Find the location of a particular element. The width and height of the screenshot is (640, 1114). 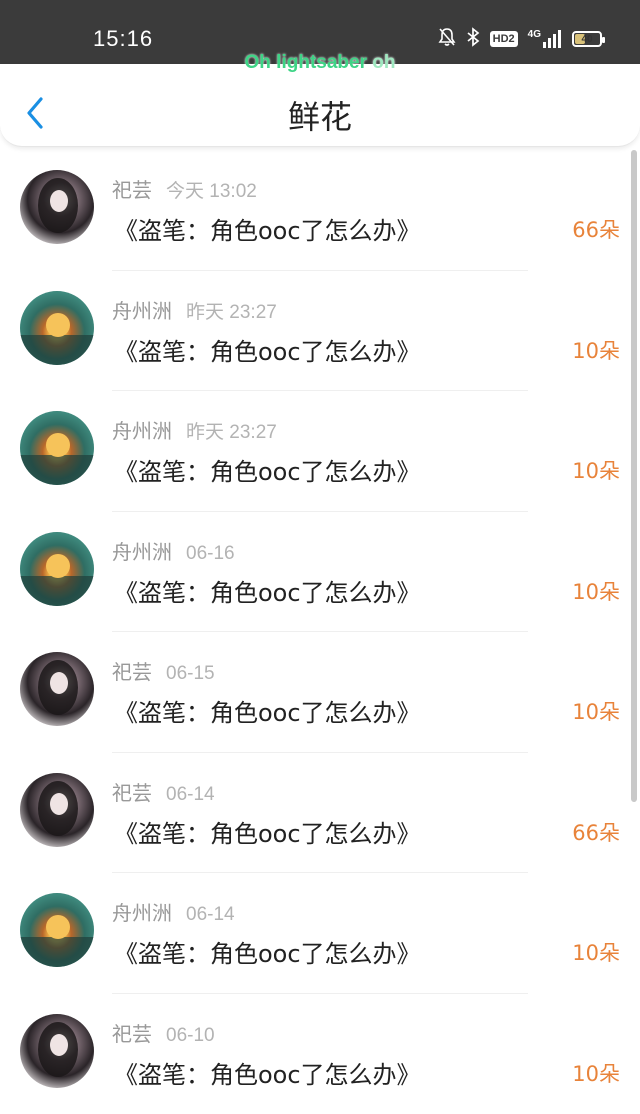

hd-voice-icon: HD2 is located at coordinates (504, 39).